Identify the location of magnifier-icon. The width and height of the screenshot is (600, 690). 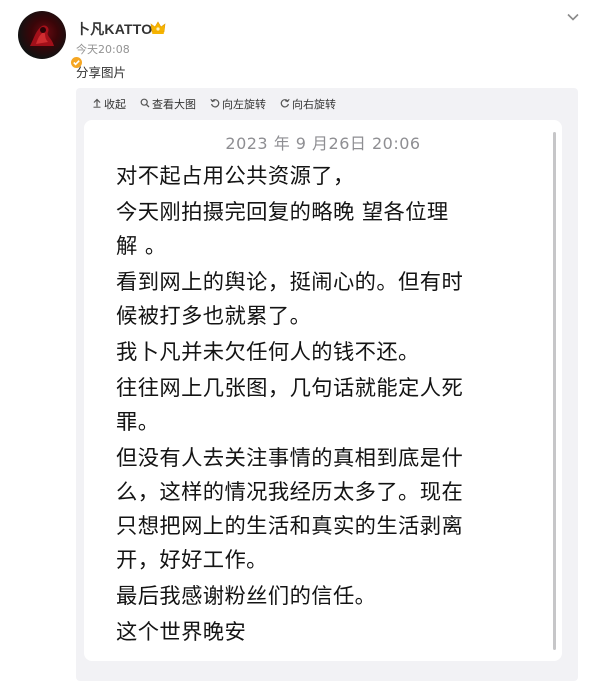
(145, 104).